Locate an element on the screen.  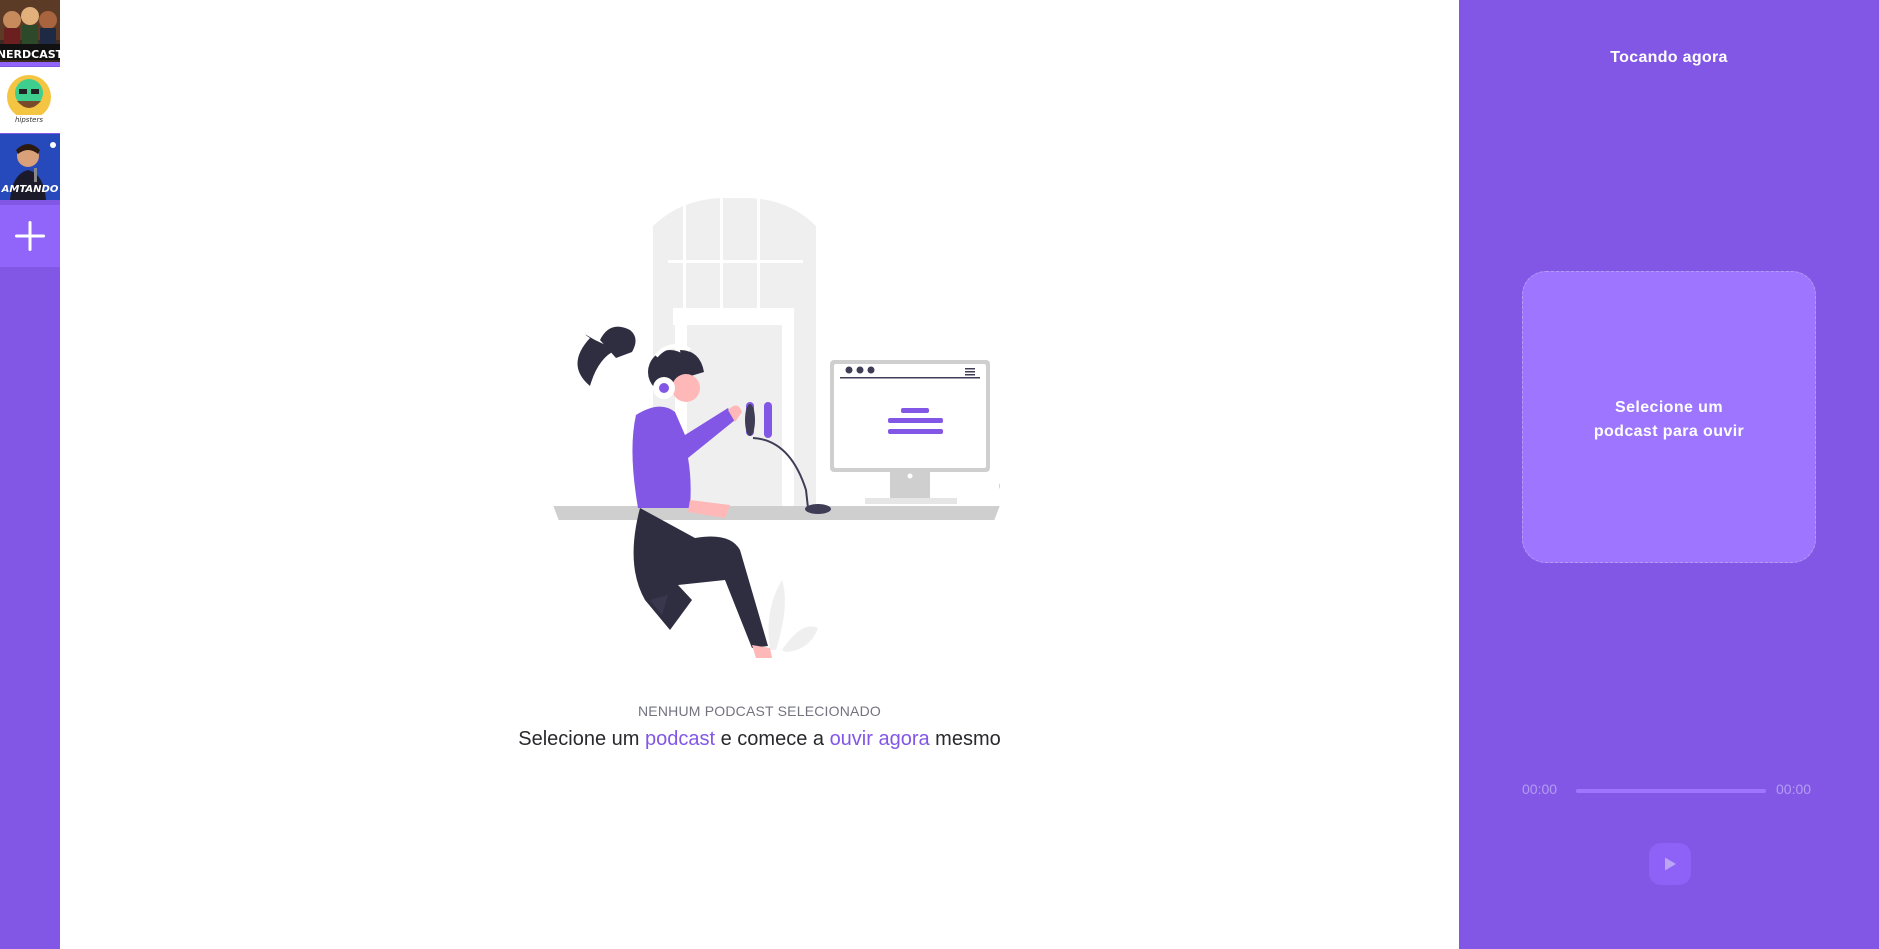
play-button is located at coordinates (1670, 864).